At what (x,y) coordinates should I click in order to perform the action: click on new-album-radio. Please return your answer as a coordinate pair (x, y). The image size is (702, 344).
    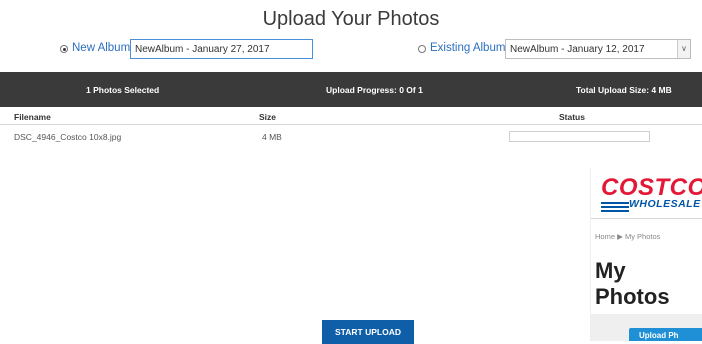
    Looking at the image, I should click on (64, 49).